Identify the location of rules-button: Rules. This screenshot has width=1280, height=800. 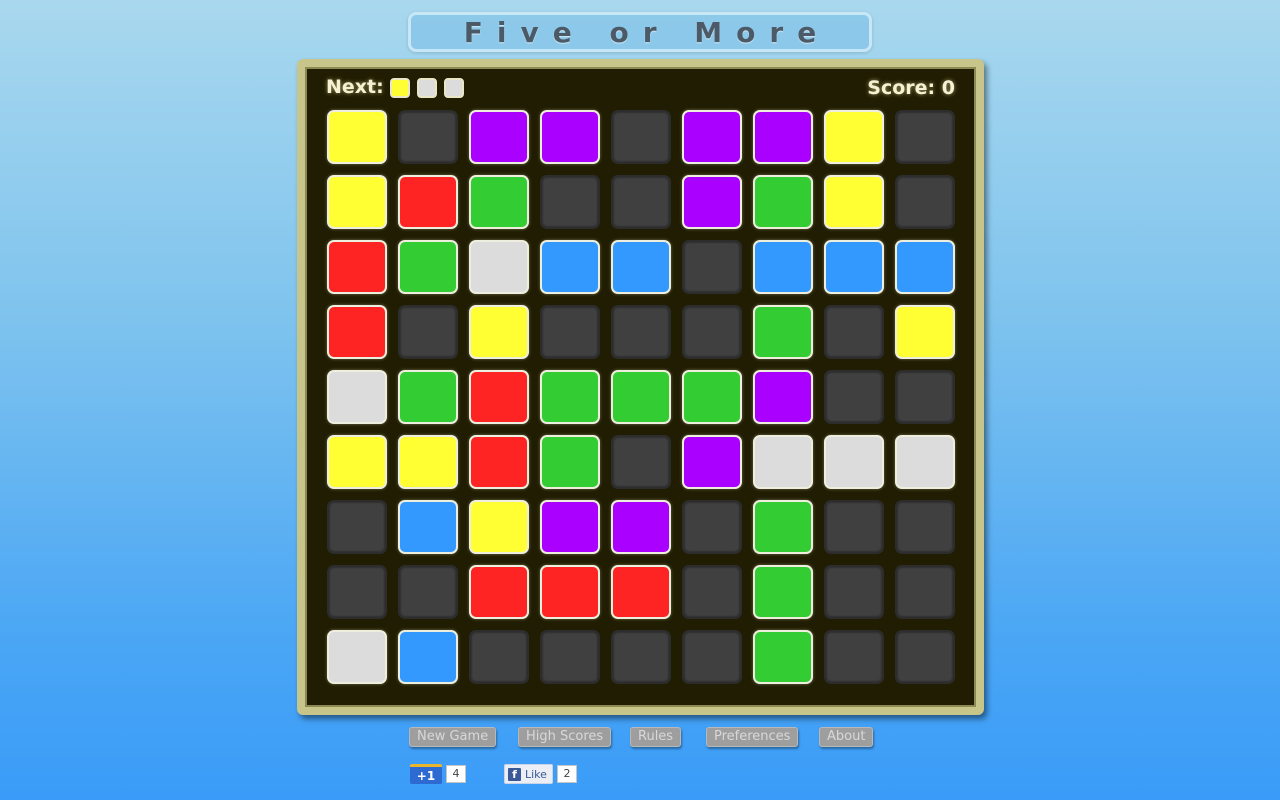
(656, 737).